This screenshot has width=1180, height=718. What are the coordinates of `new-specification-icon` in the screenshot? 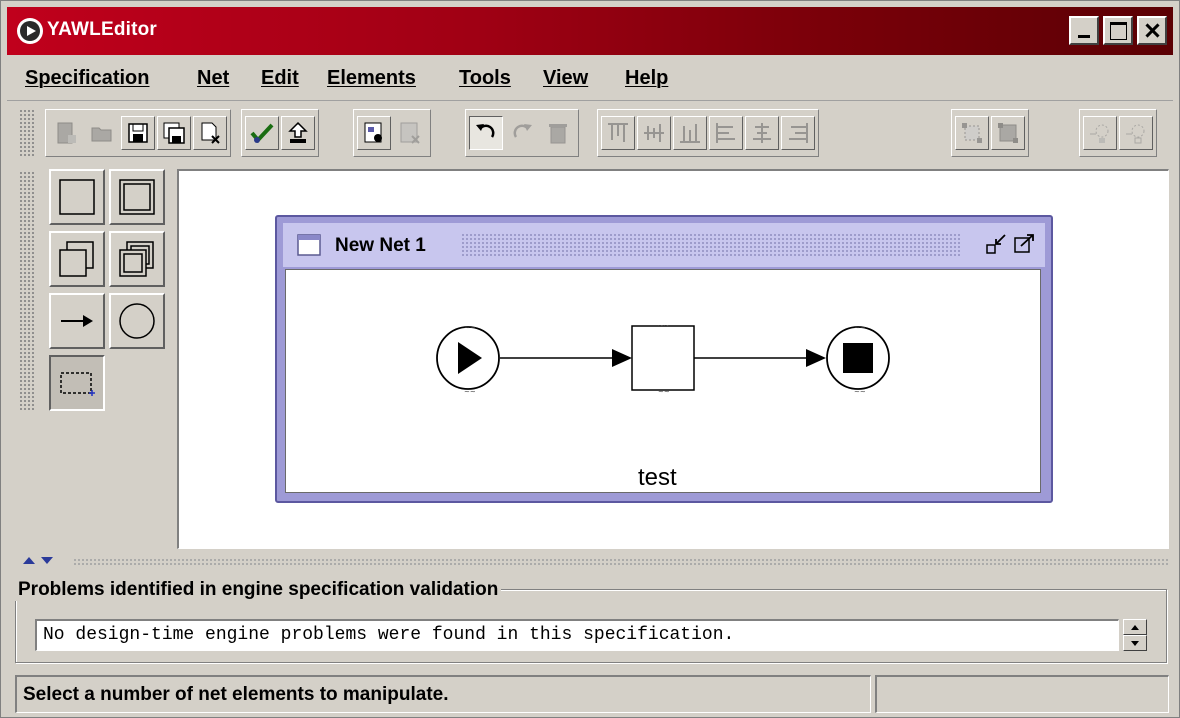 It's located at (66, 133).